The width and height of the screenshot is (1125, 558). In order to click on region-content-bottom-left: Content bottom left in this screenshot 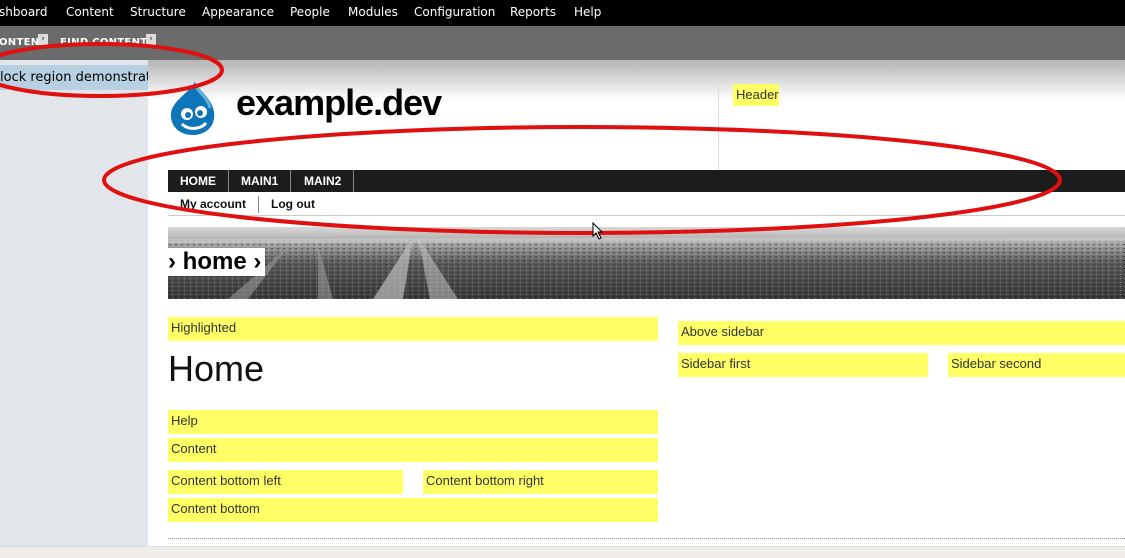, I will do `click(285, 482)`.